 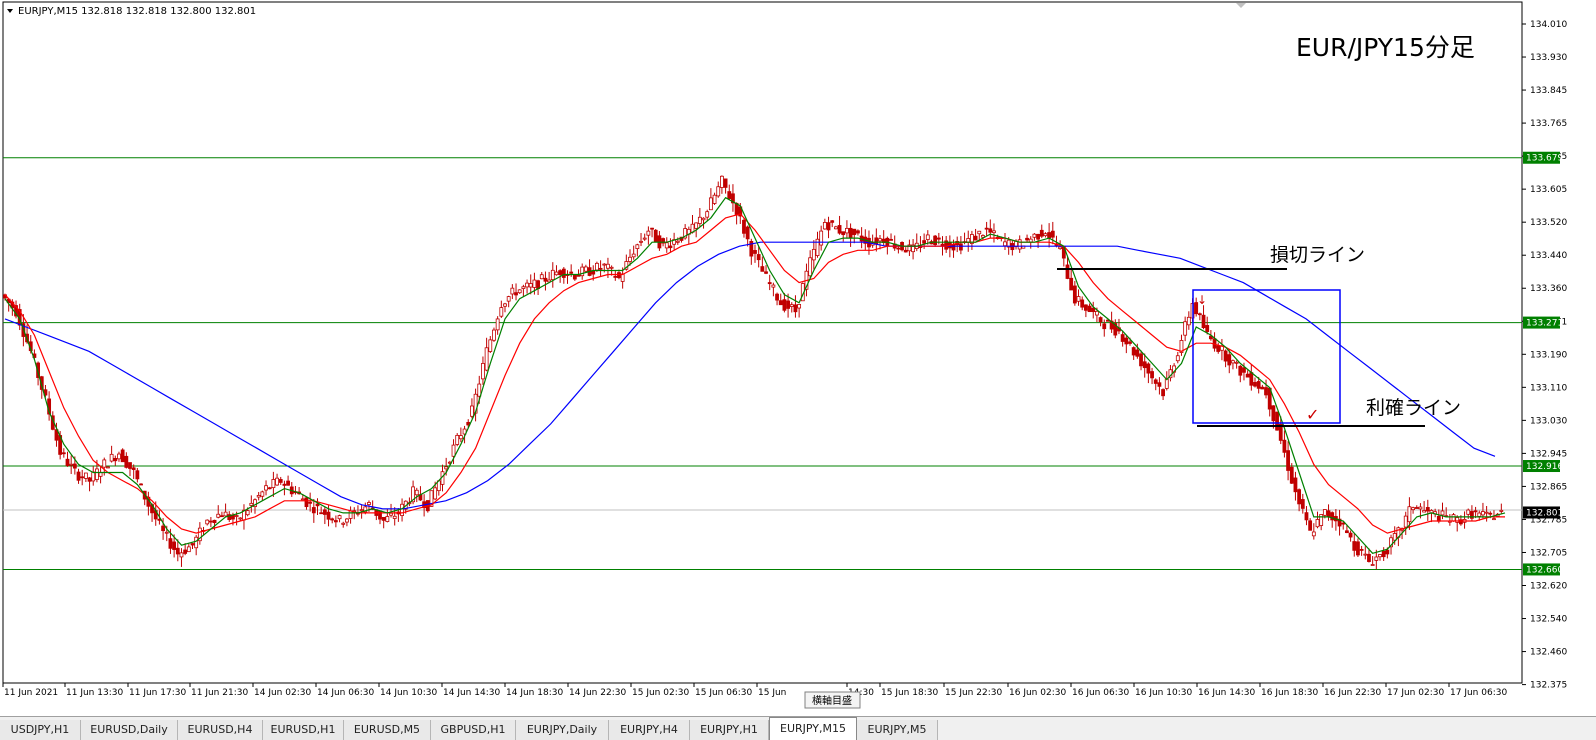 I want to click on tab-eurjpy-m15: EURJPY,M15, so click(x=813, y=728).